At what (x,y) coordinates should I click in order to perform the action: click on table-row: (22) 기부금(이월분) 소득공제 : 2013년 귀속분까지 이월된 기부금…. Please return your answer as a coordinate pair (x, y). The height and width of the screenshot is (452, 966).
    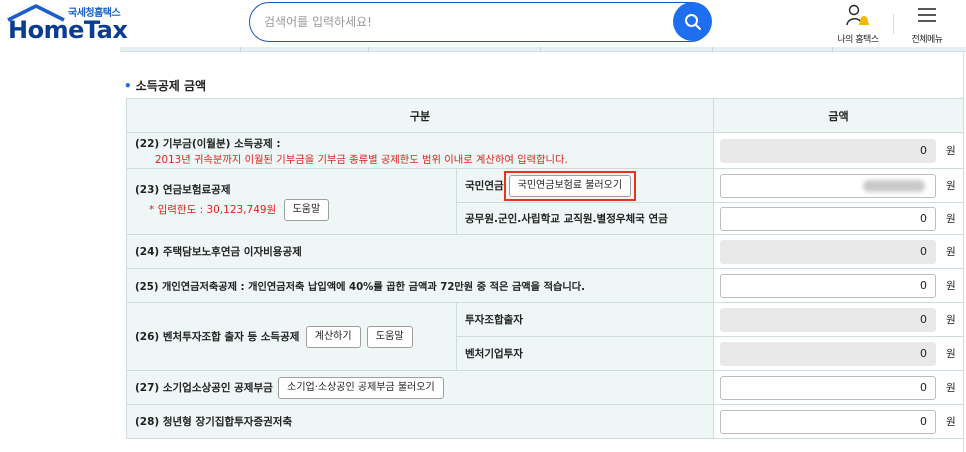
    Looking at the image, I should click on (545, 150).